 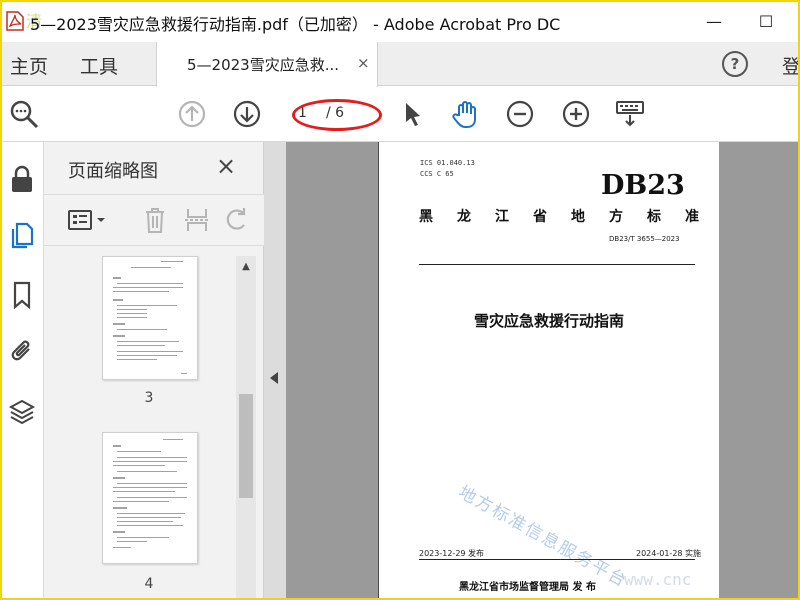 I want to click on page-number-box: 1 / 6, so click(x=337, y=115).